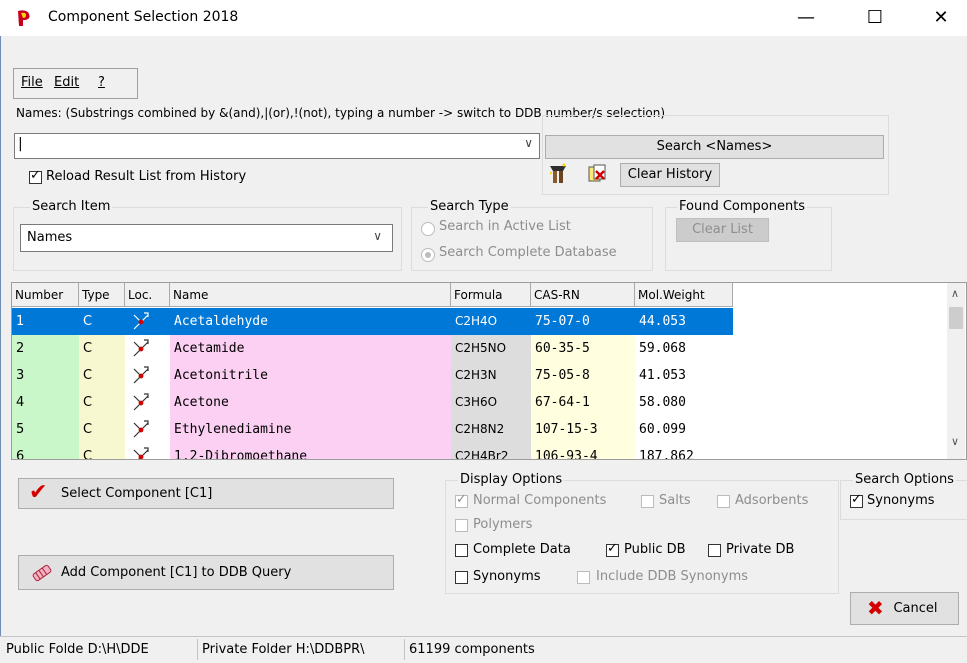  I want to click on complete-data-checkbox, so click(461, 550).